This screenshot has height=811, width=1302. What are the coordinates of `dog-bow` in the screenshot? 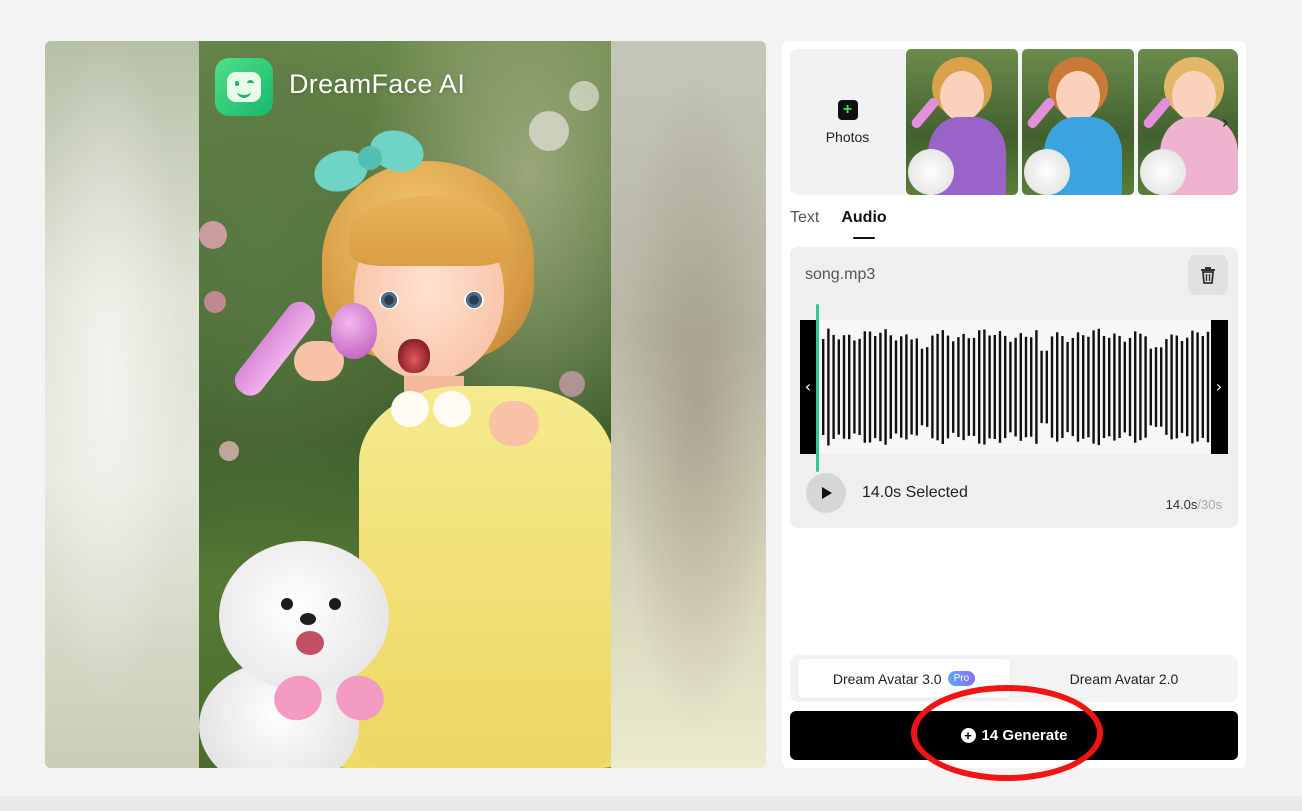 It's located at (329, 701).